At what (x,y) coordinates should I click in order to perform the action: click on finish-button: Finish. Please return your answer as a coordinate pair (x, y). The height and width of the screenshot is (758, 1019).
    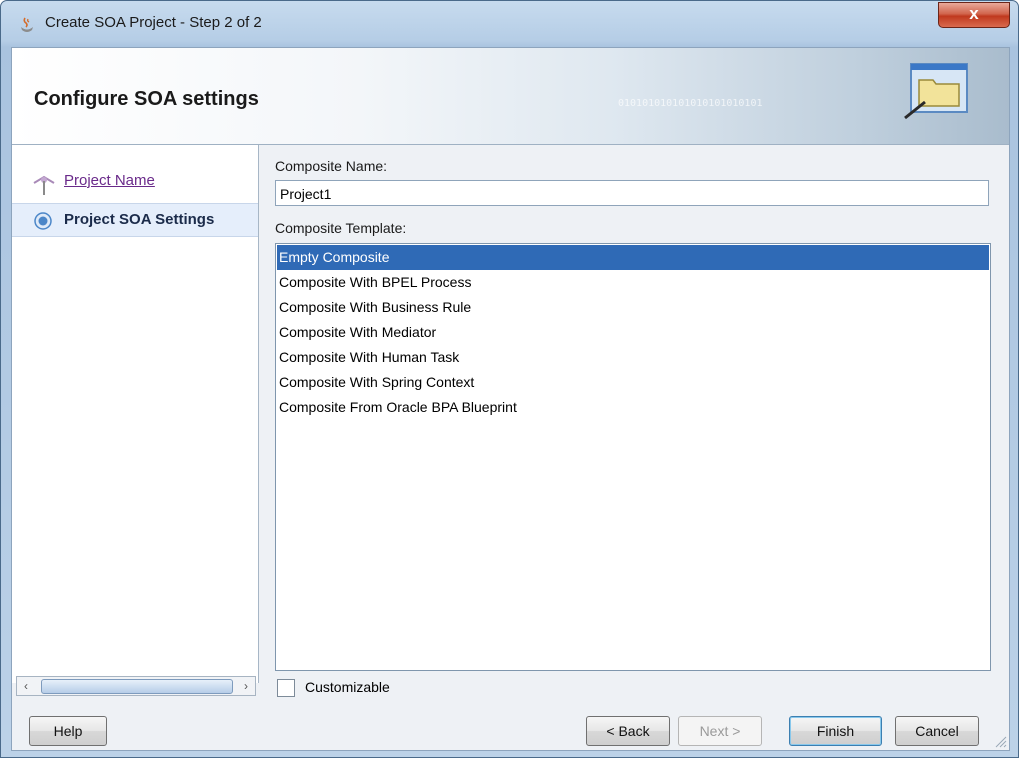
    Looking at the image, I should click on (835, 731).